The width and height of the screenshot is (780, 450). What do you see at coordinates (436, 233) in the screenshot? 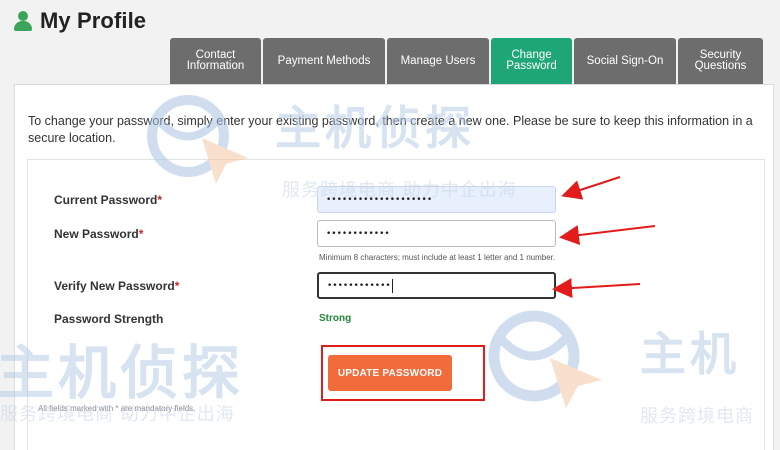
I see `new-password-input: ••••••••••••` at bounding box center [436, 233].